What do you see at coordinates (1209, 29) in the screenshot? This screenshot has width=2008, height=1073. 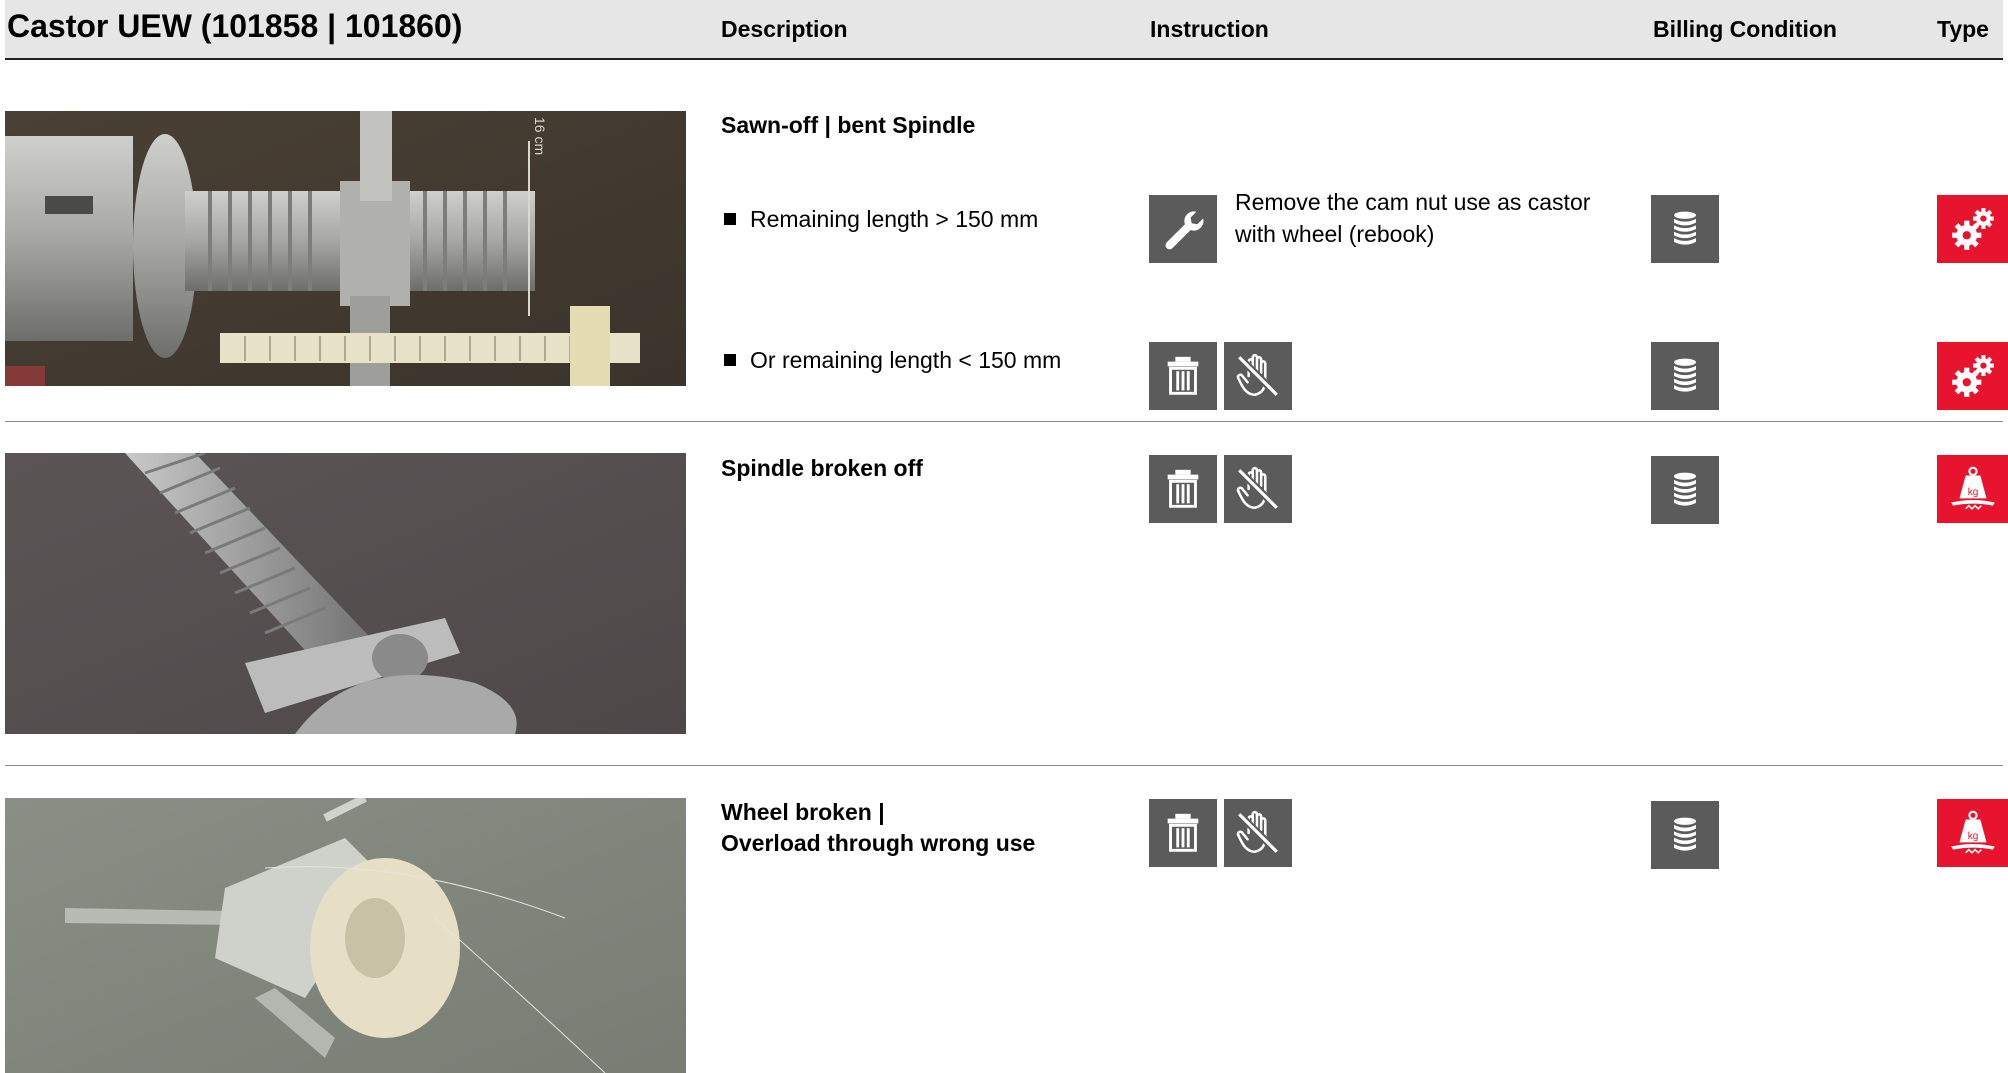 I see `column-header-instruction: Instruction` at bounding box center [1209, 29].